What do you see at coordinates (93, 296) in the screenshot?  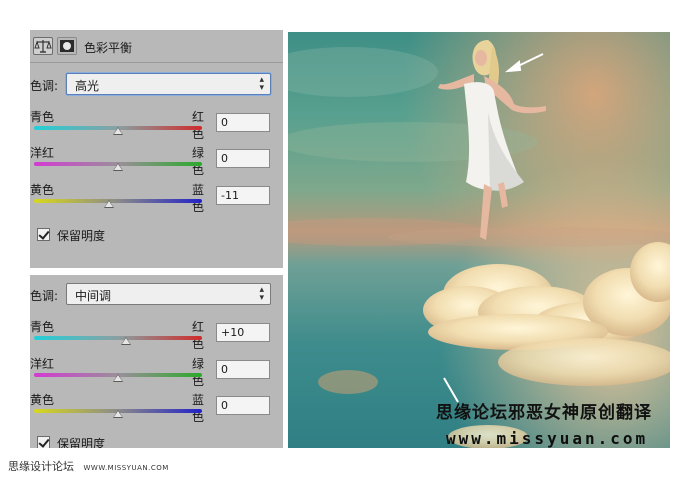 I see `tone-select-value: 中间调` at bounding box center [93, 296].